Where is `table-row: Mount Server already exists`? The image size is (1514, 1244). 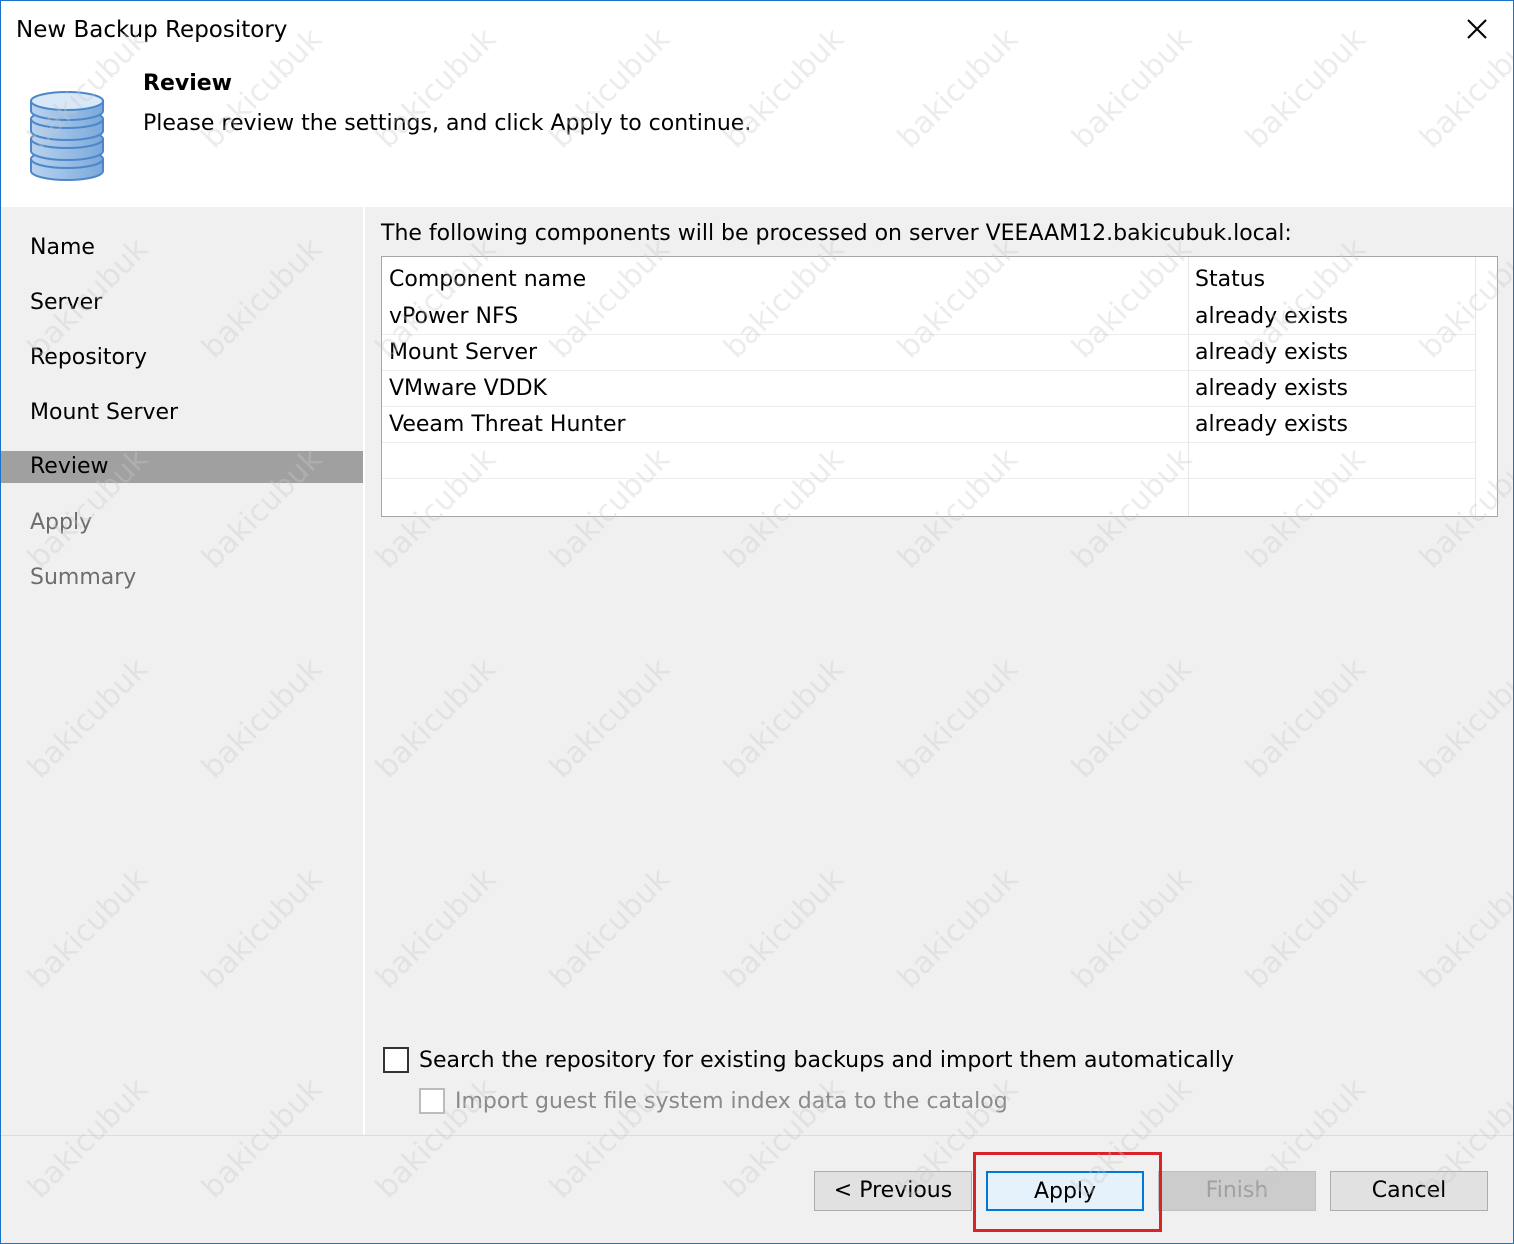 table-row: Mount Server already exists is located at coordinates (928, 353).